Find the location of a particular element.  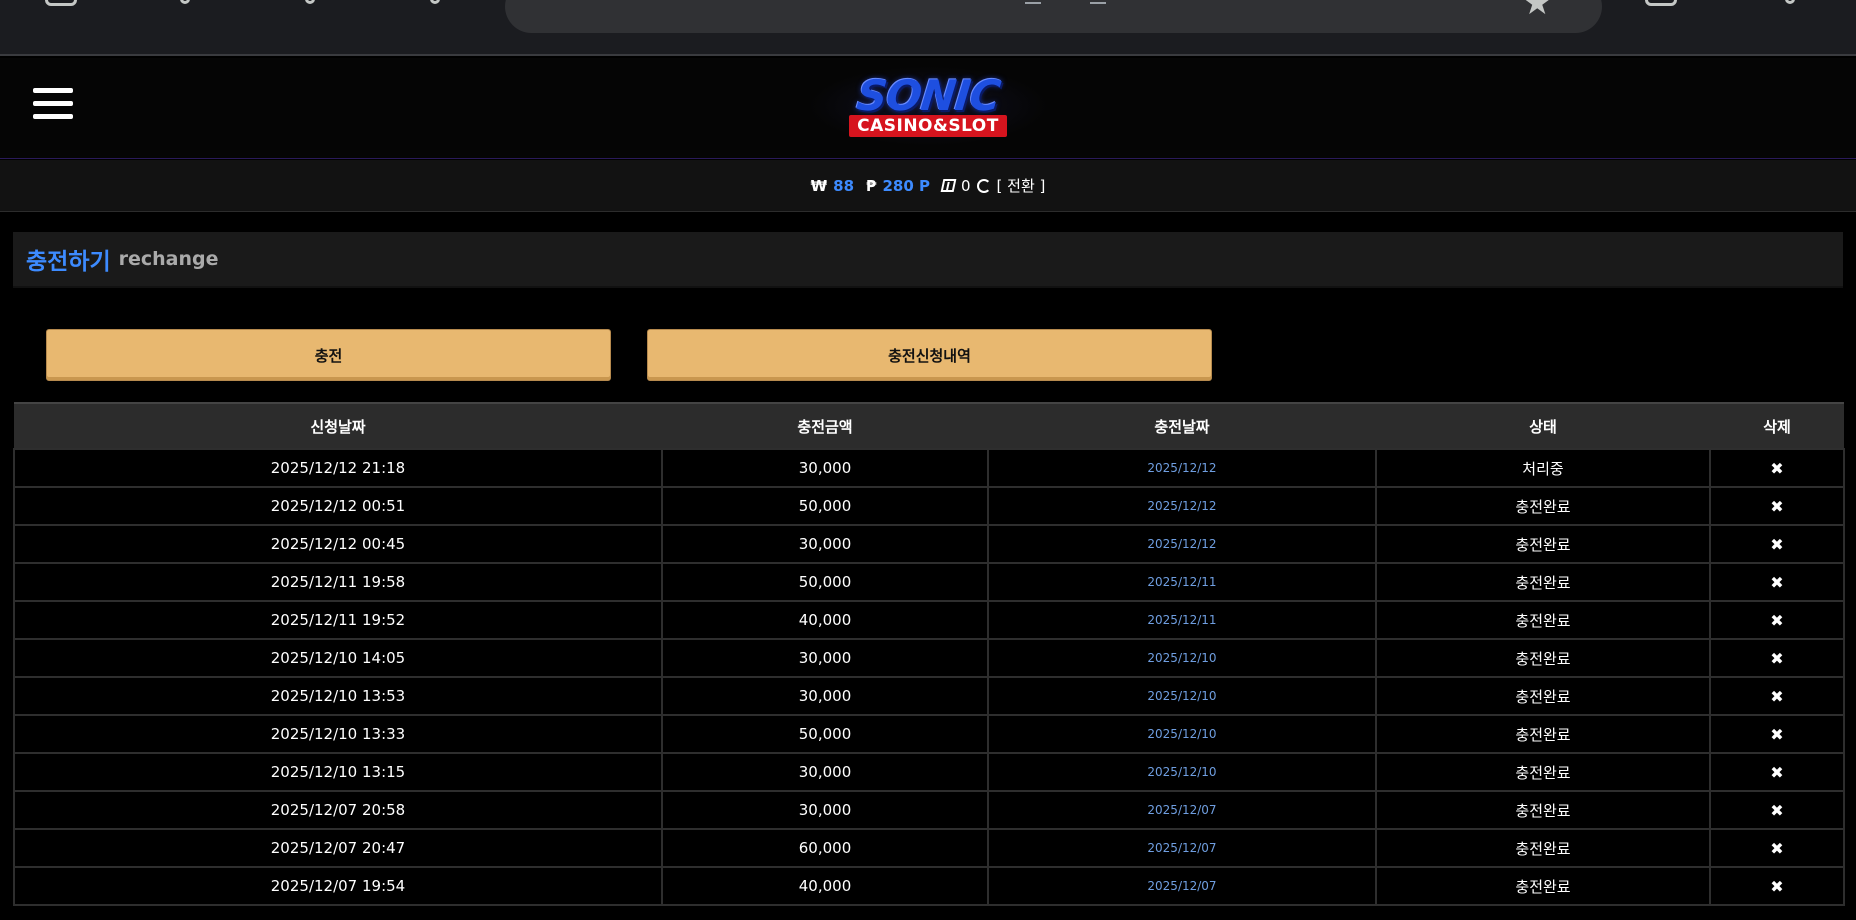

request-date-cell: 2025/12/07 20:58 is located at coordinates (338, 810).